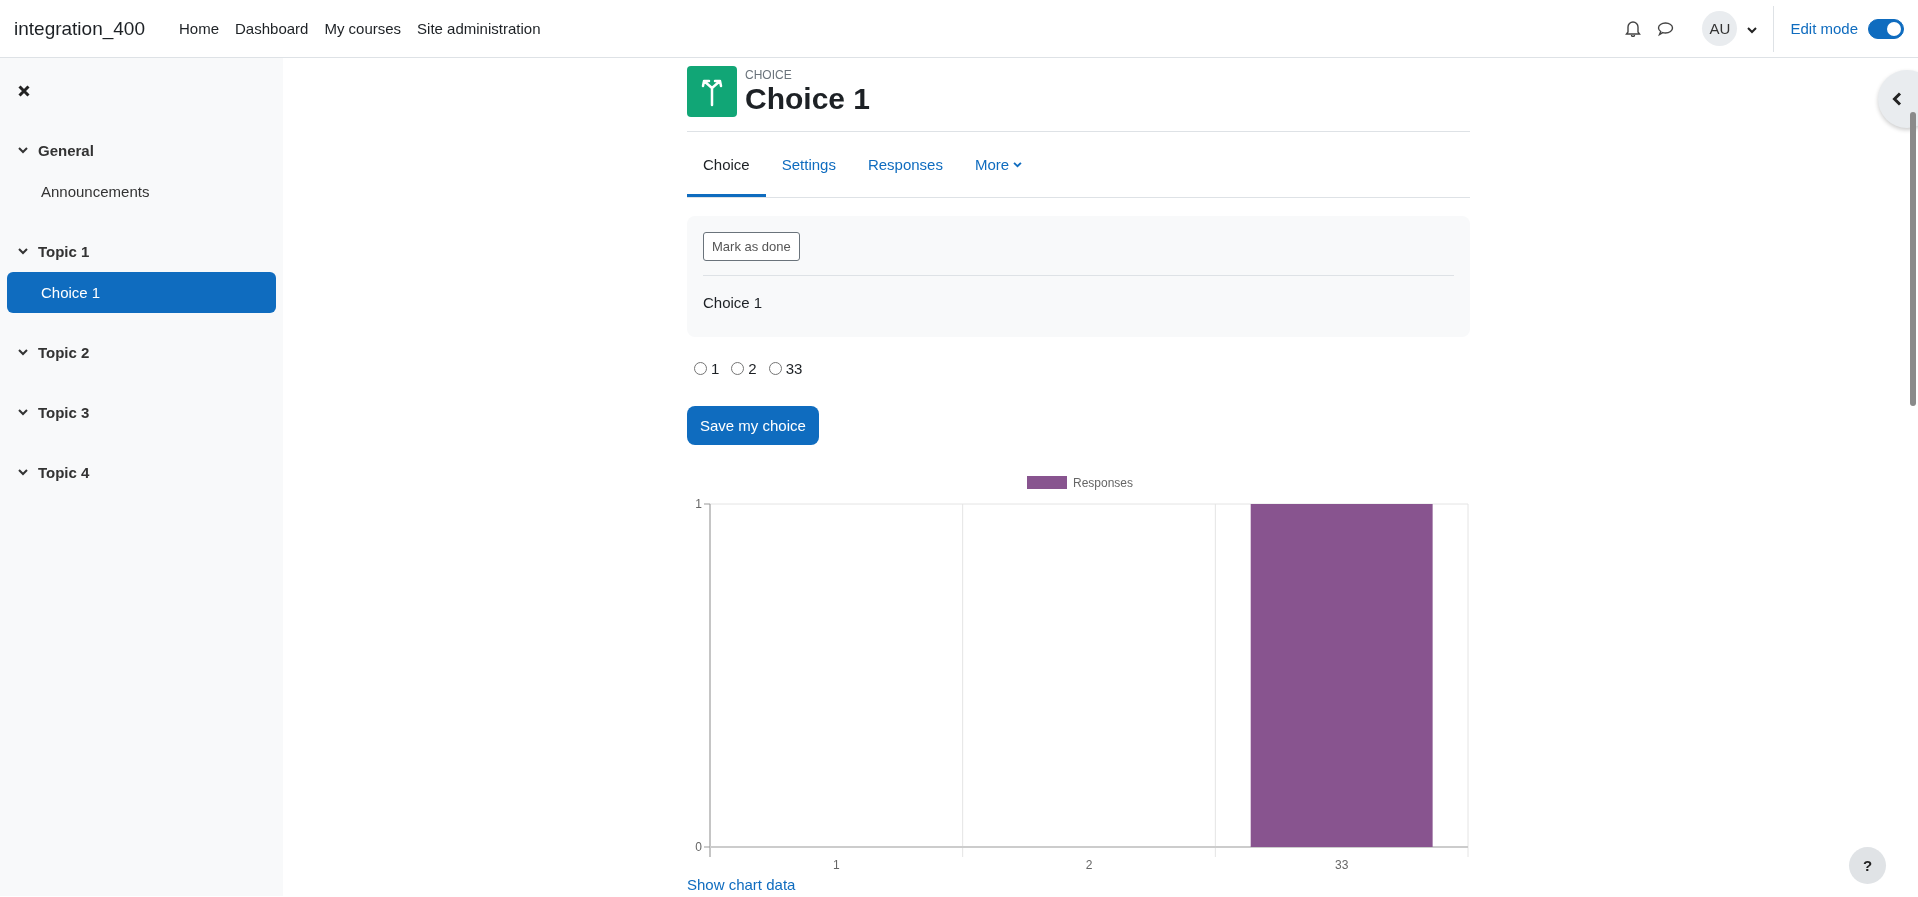  What do you see at coordinates (1720, 28) in the screenshot?
I see `user-avatar: AU` at bounding box center [1720, 28].